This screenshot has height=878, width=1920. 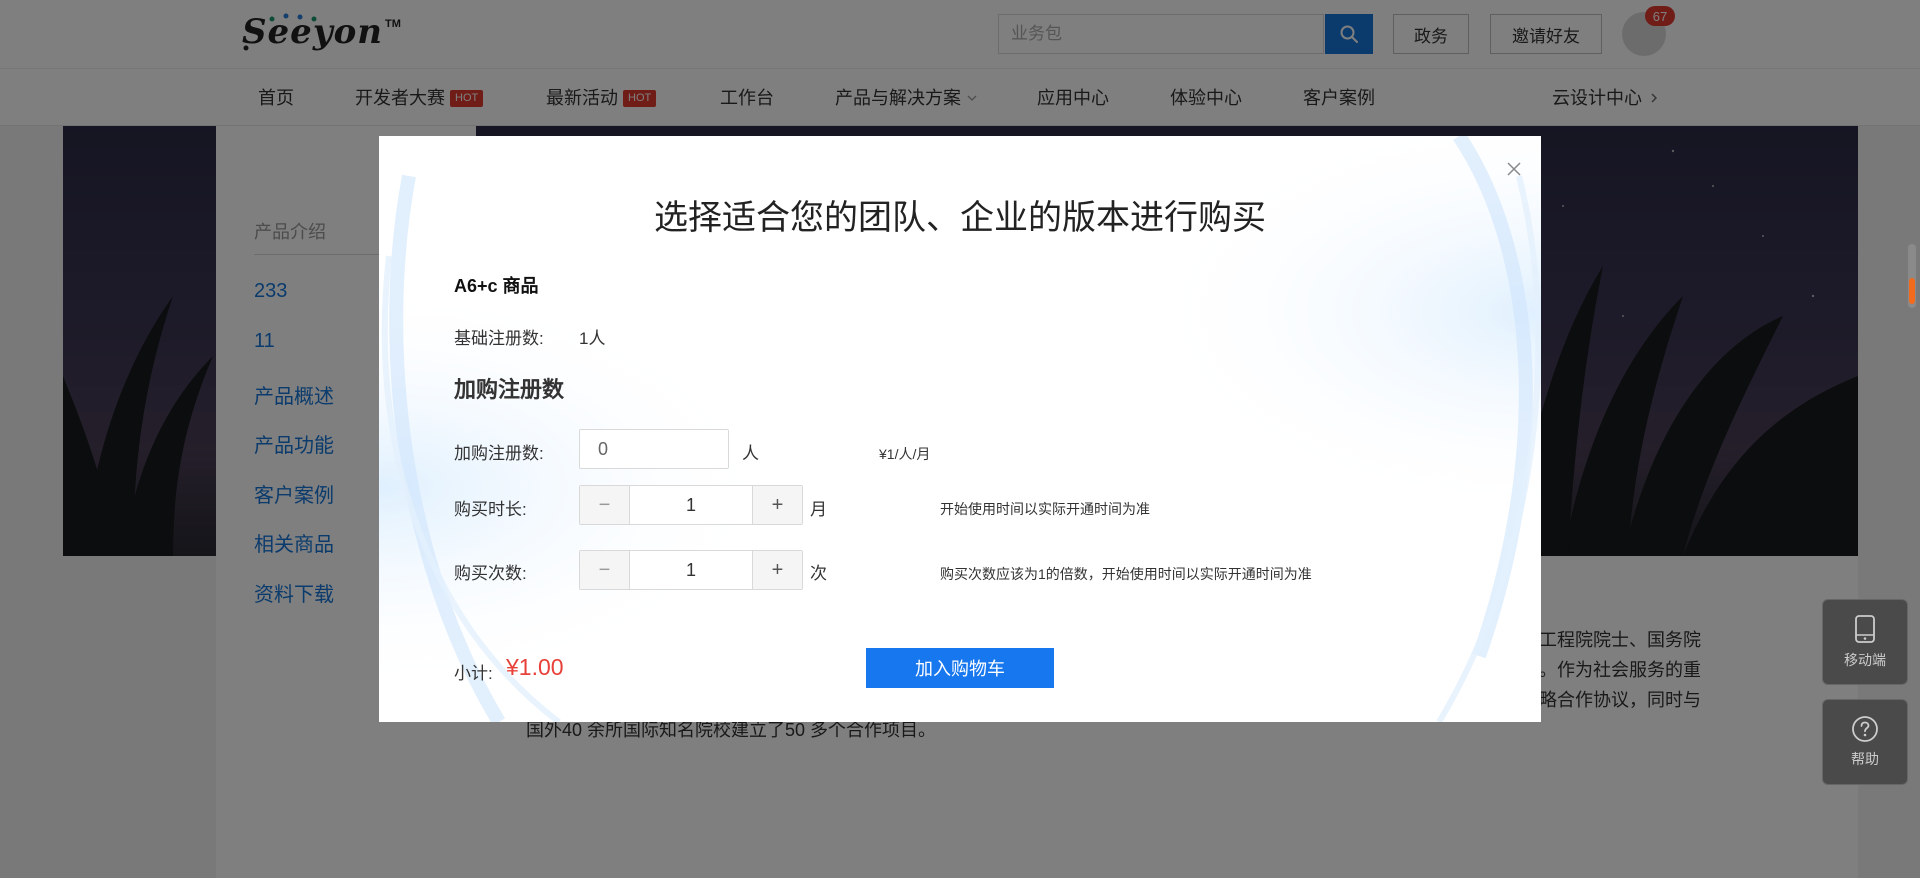 I want to click on duration-stepper: − +, so click(x=691, y=505).